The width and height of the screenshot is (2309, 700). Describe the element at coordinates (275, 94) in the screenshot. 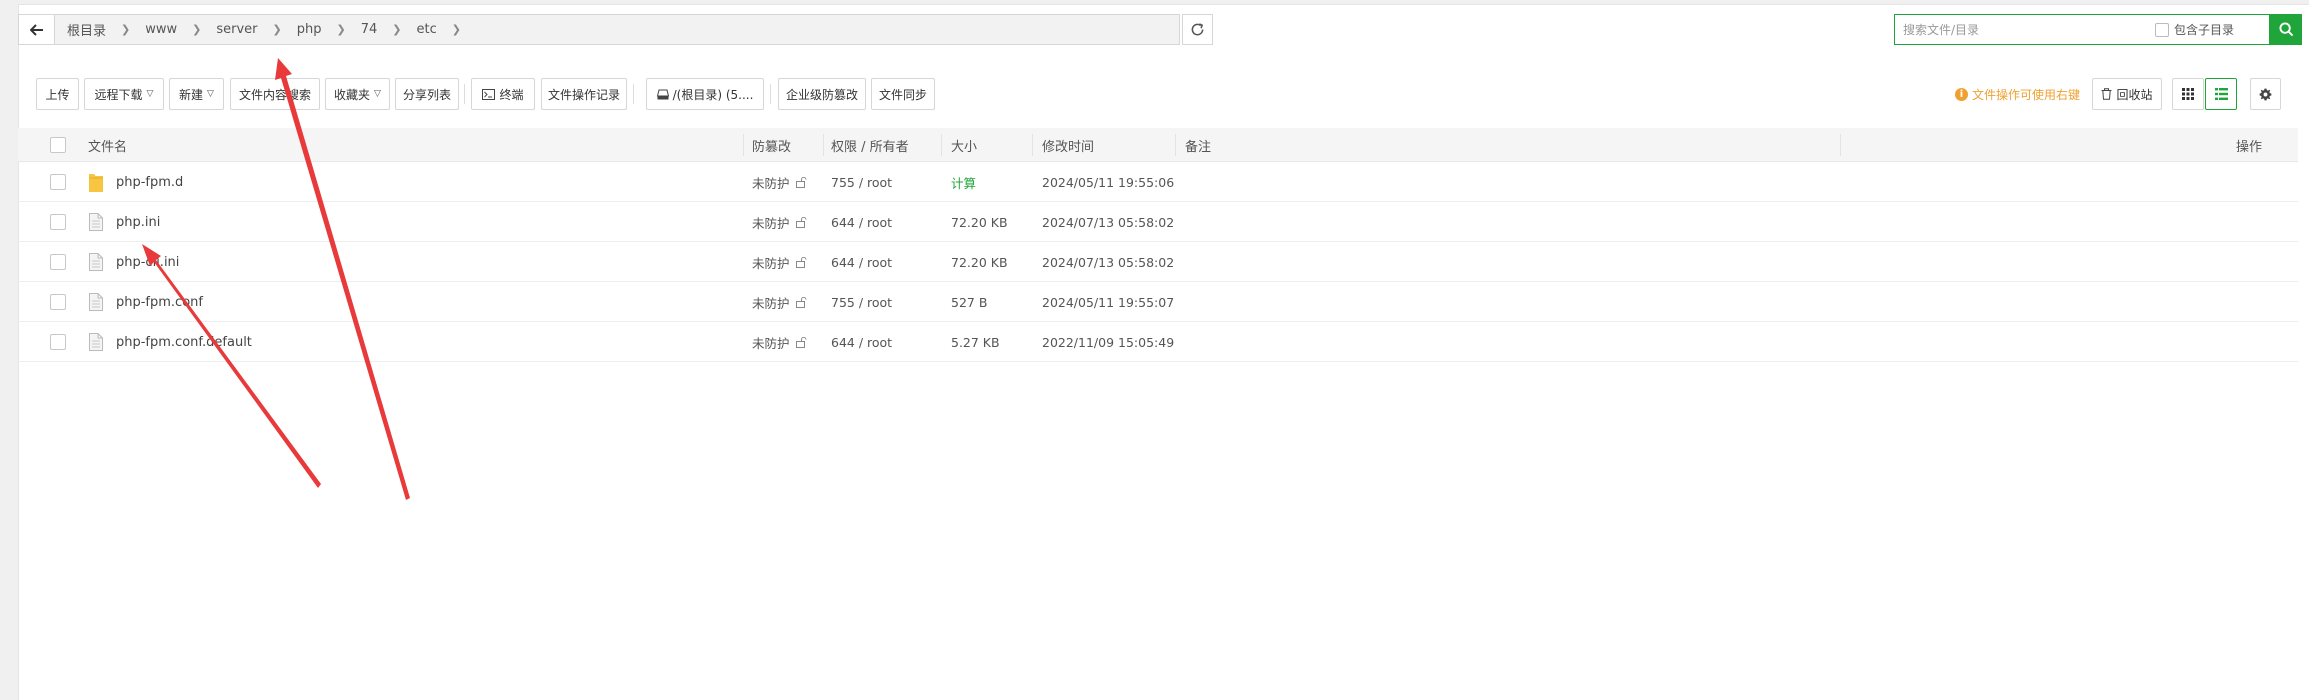

I see `content-search-button: 文件内容搜索` at that location.